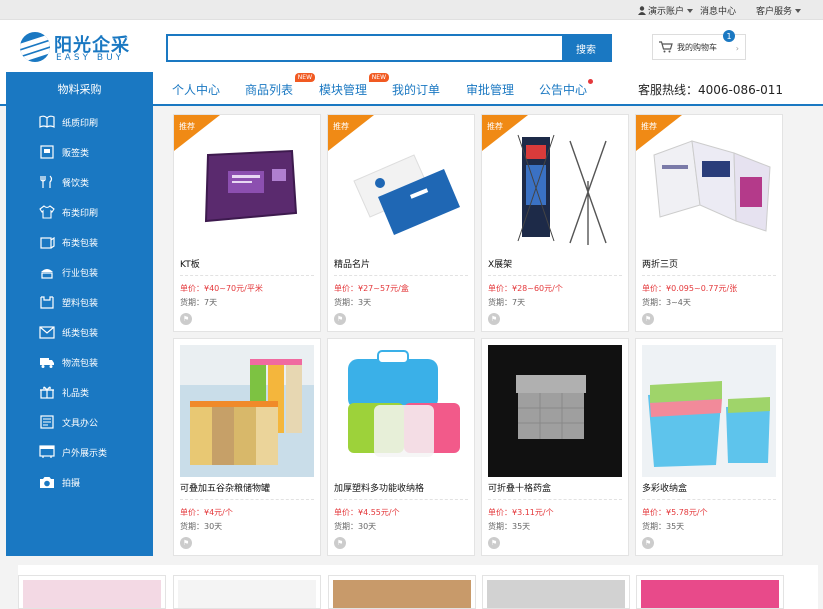  I want to click on sidebar-item-cloth-packaging: 布类包装, so click(79, 242).